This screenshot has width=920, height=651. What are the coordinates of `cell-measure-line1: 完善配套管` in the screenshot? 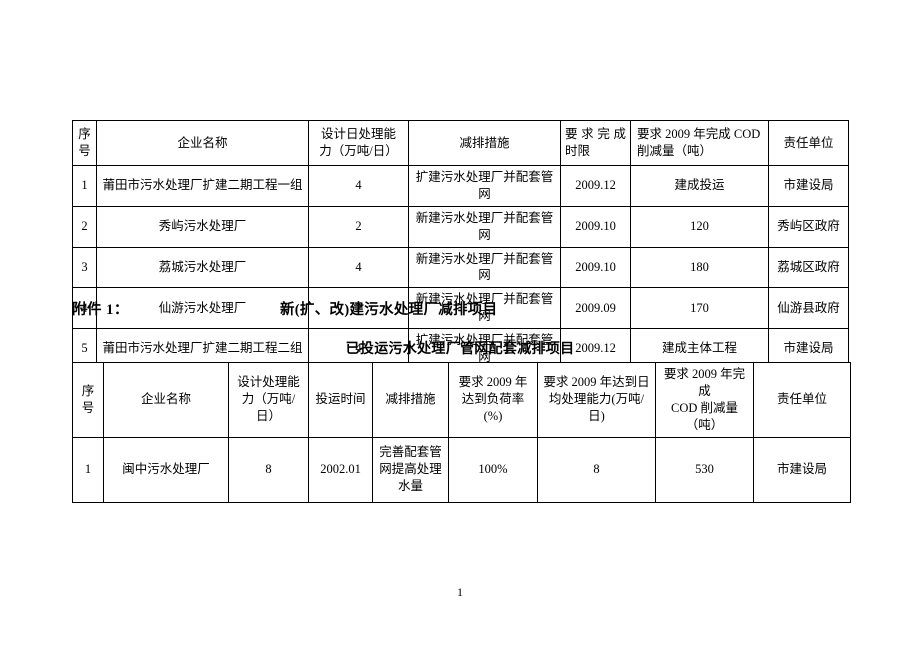 It's located at (410, 452).